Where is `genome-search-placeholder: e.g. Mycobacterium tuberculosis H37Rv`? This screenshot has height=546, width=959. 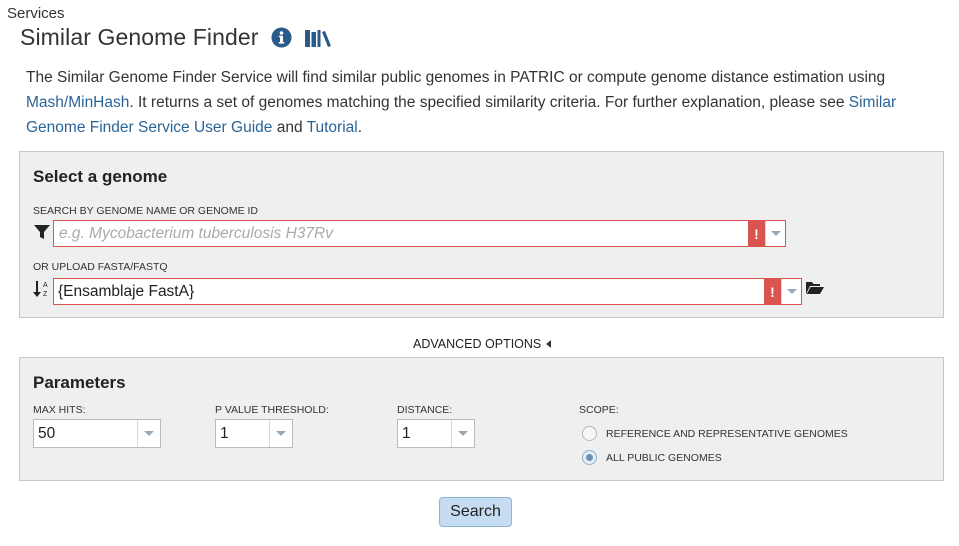
genome-search-placeholder: e.g. Mycobacterium tuberculosis H37Rv is located at coordinates (196, 233).